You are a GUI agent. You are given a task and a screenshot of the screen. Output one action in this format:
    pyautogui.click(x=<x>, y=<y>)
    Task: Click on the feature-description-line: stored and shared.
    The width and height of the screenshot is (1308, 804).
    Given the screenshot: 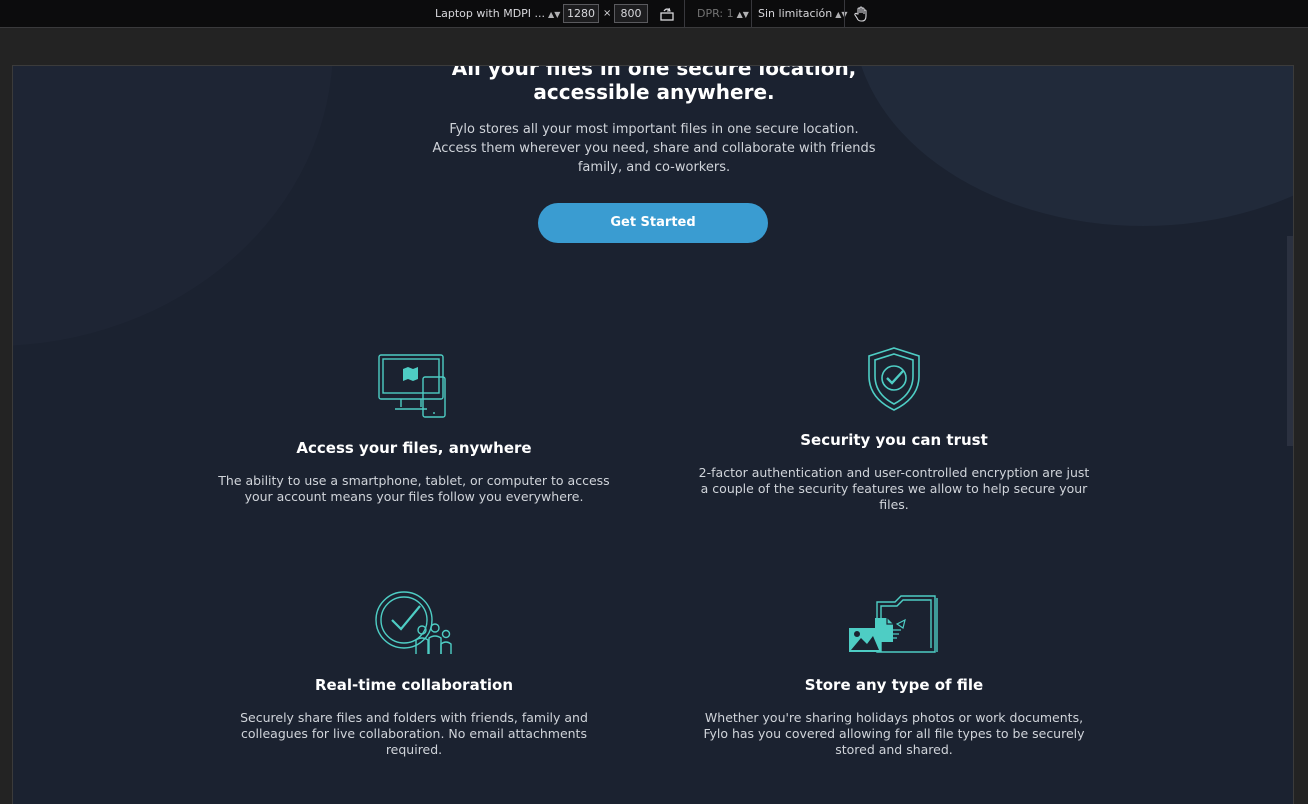 What is the action you would take?
    pyautogui.click(x=894, y=749)
    